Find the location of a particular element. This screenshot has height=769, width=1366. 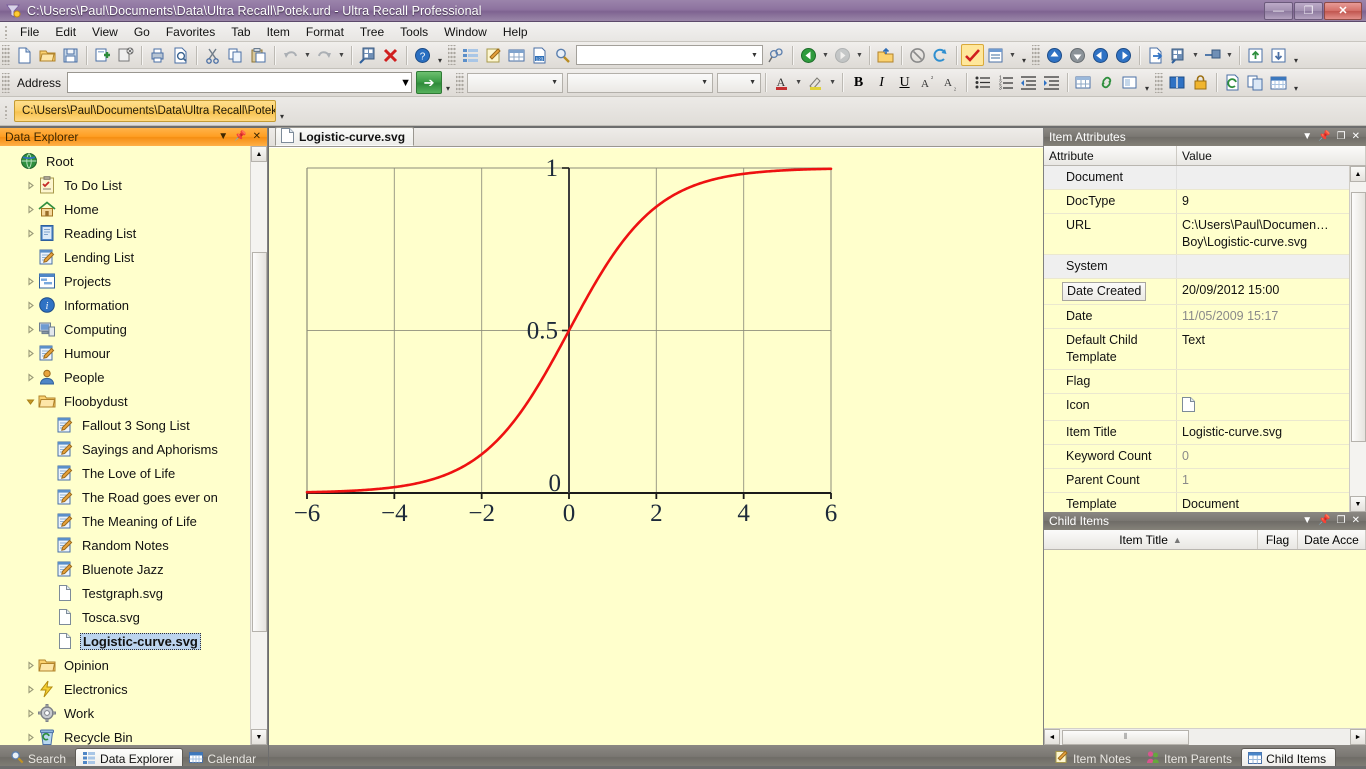

attribute-row: Document is located at coordinates (1196, 178).